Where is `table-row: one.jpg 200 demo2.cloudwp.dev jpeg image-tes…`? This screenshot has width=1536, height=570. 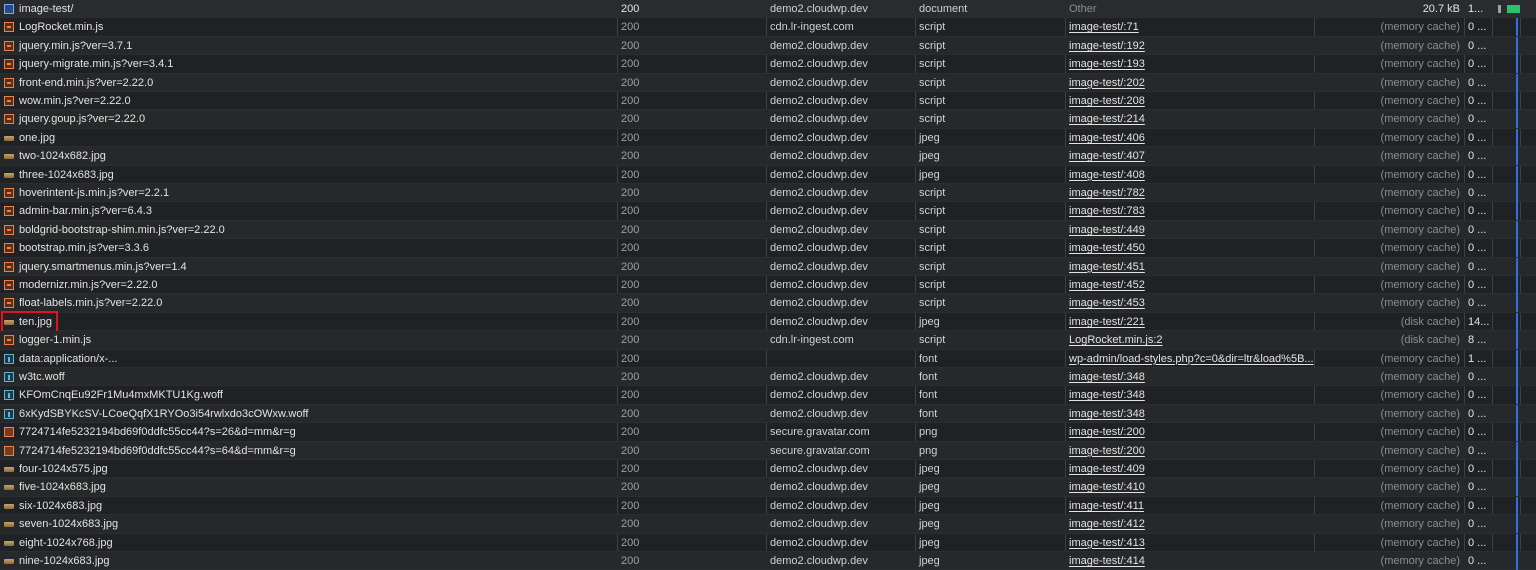
table-row: one.jpg 200 demo2.cloudwp.dev jpeg image-tes… is located at coordinates (768, 138).